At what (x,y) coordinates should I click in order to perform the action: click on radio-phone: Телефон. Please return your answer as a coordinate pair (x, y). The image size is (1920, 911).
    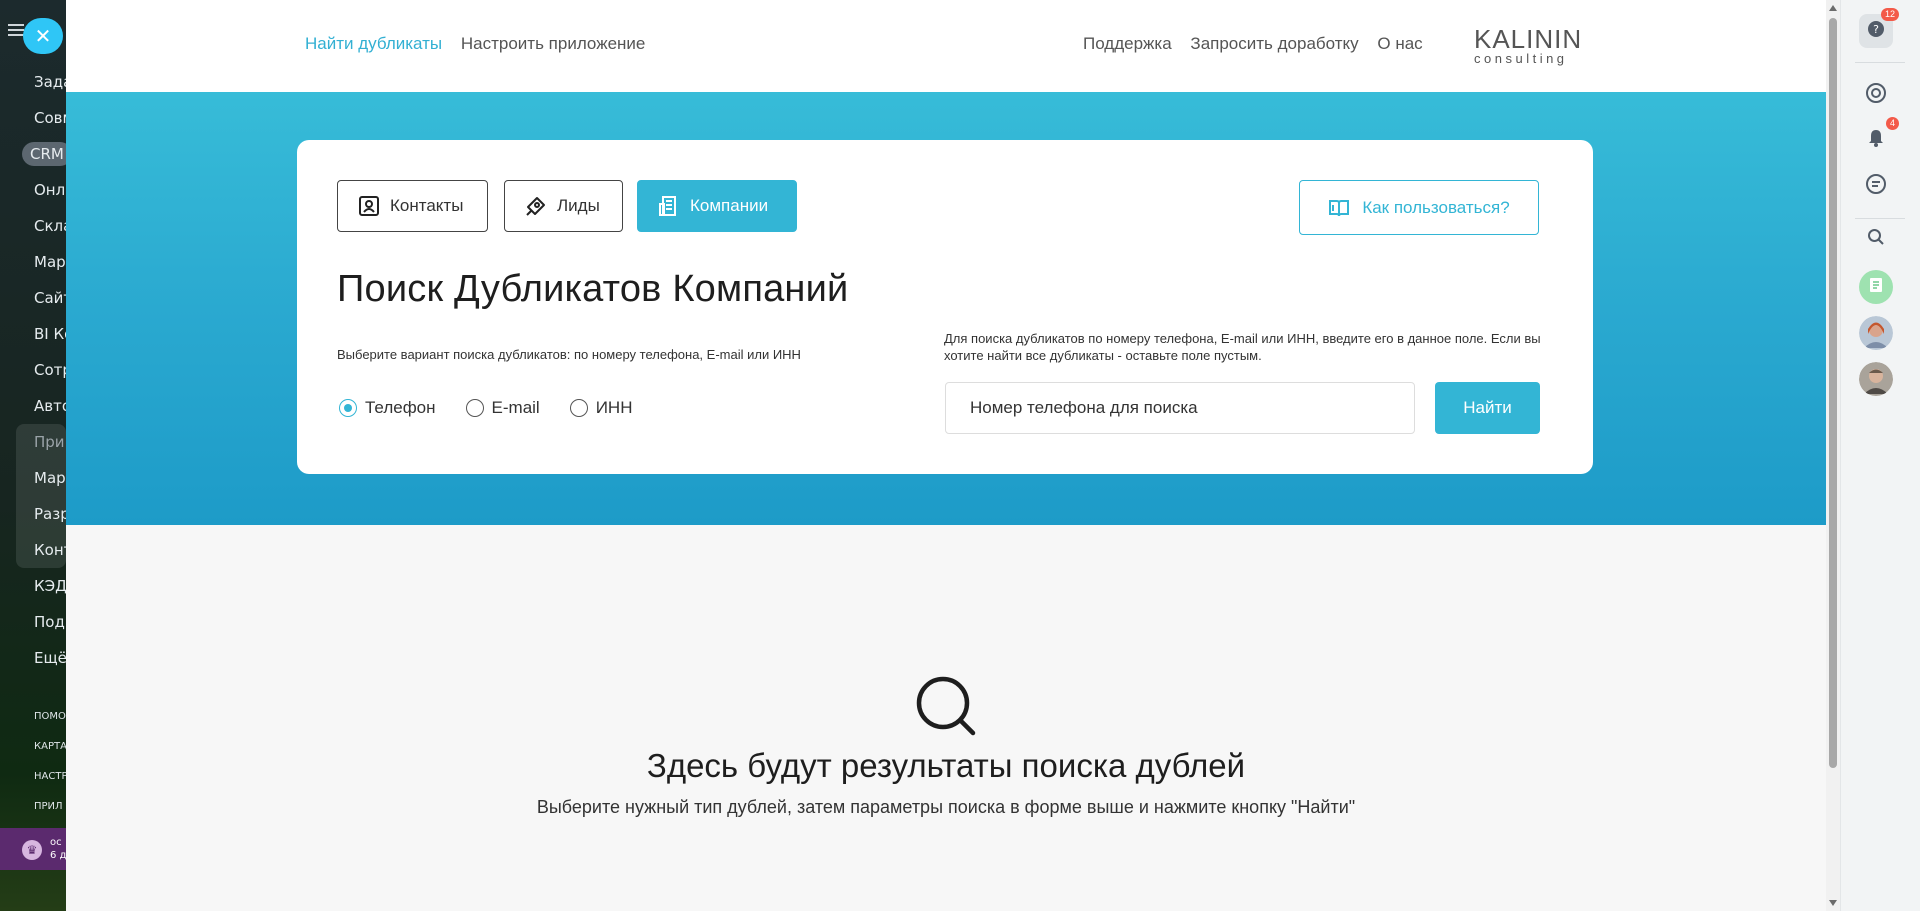
    Looking at the image, I should click on (387, 408).